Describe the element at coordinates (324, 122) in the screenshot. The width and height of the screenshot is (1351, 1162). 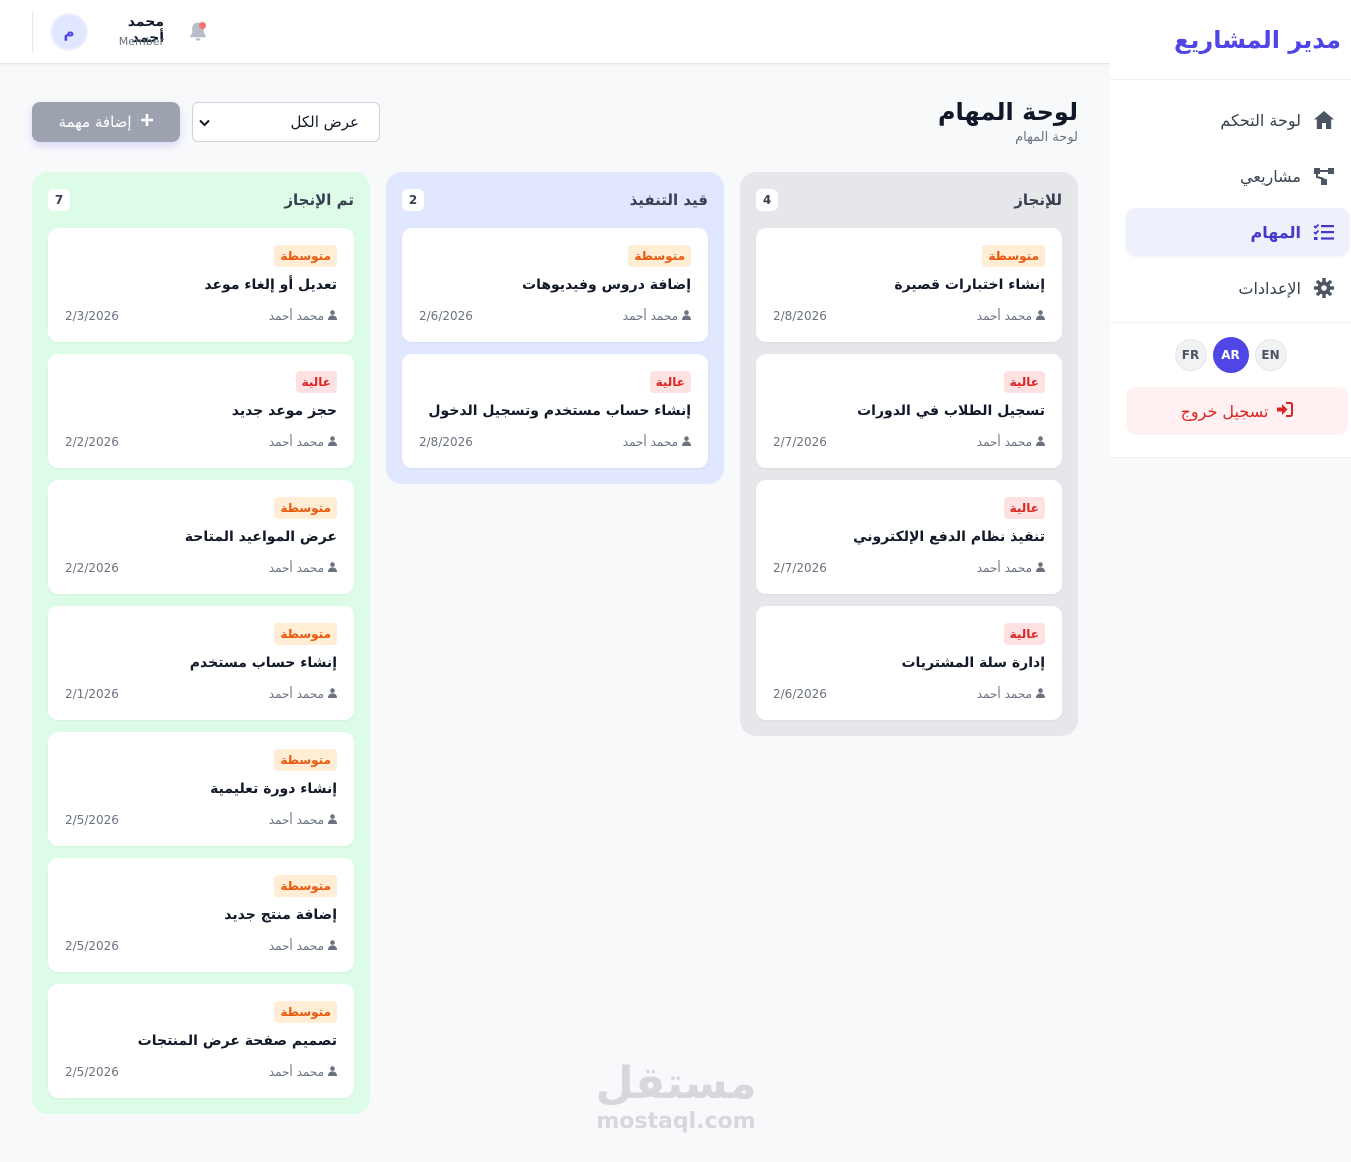
I see `filter-value: عرض الكل` at that location.